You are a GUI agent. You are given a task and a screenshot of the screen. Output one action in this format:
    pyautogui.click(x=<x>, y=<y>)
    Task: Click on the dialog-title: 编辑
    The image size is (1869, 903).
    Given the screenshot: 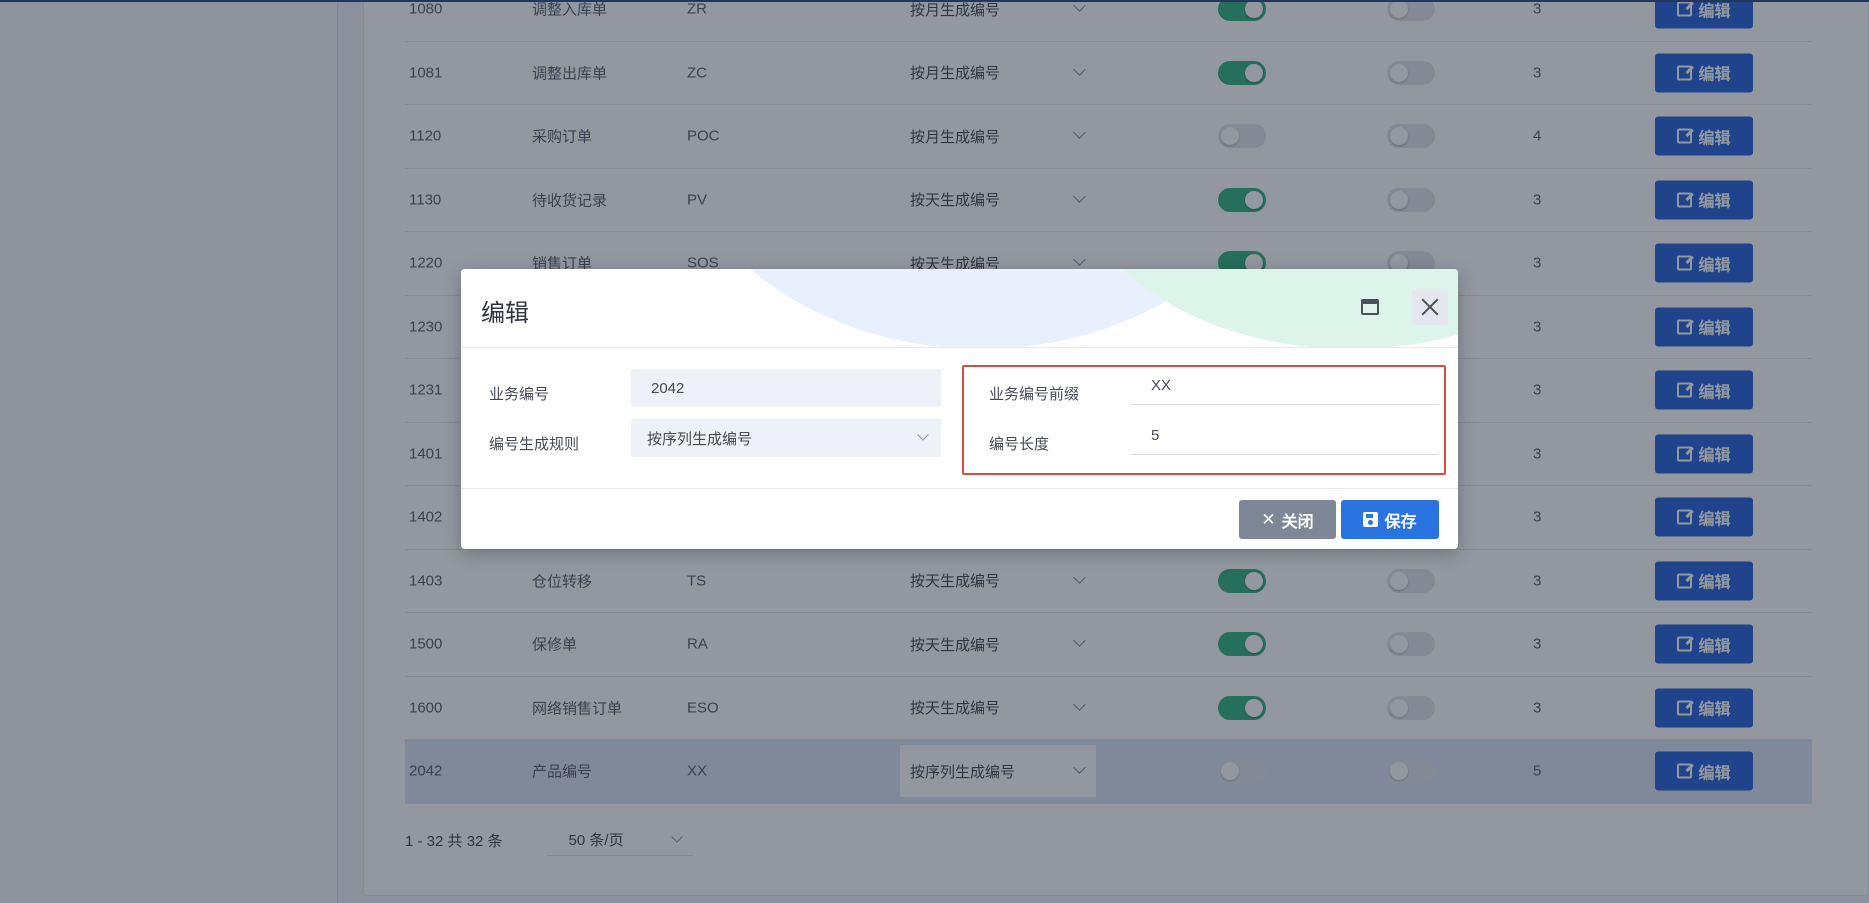 What is the action you would take?
    pyautogui.click(x=505, y=313)
    